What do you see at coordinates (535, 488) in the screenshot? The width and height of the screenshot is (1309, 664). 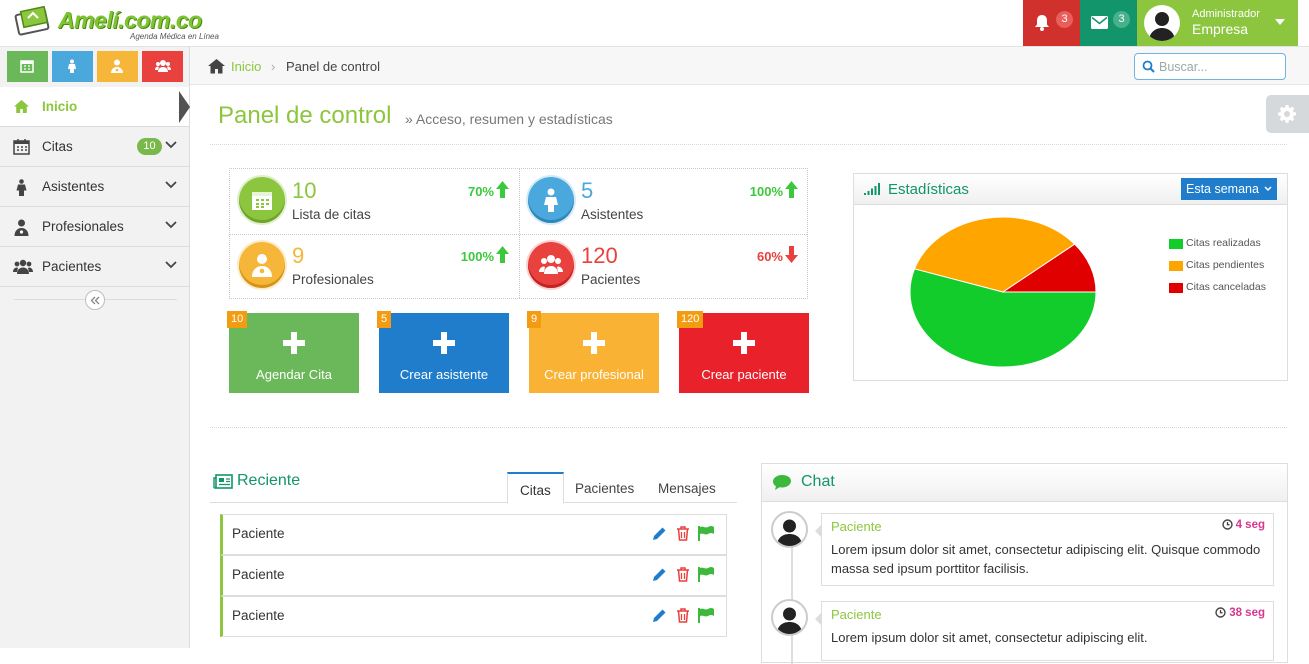 I see `tab-citas: Citas` at bounding box center [535, 488].